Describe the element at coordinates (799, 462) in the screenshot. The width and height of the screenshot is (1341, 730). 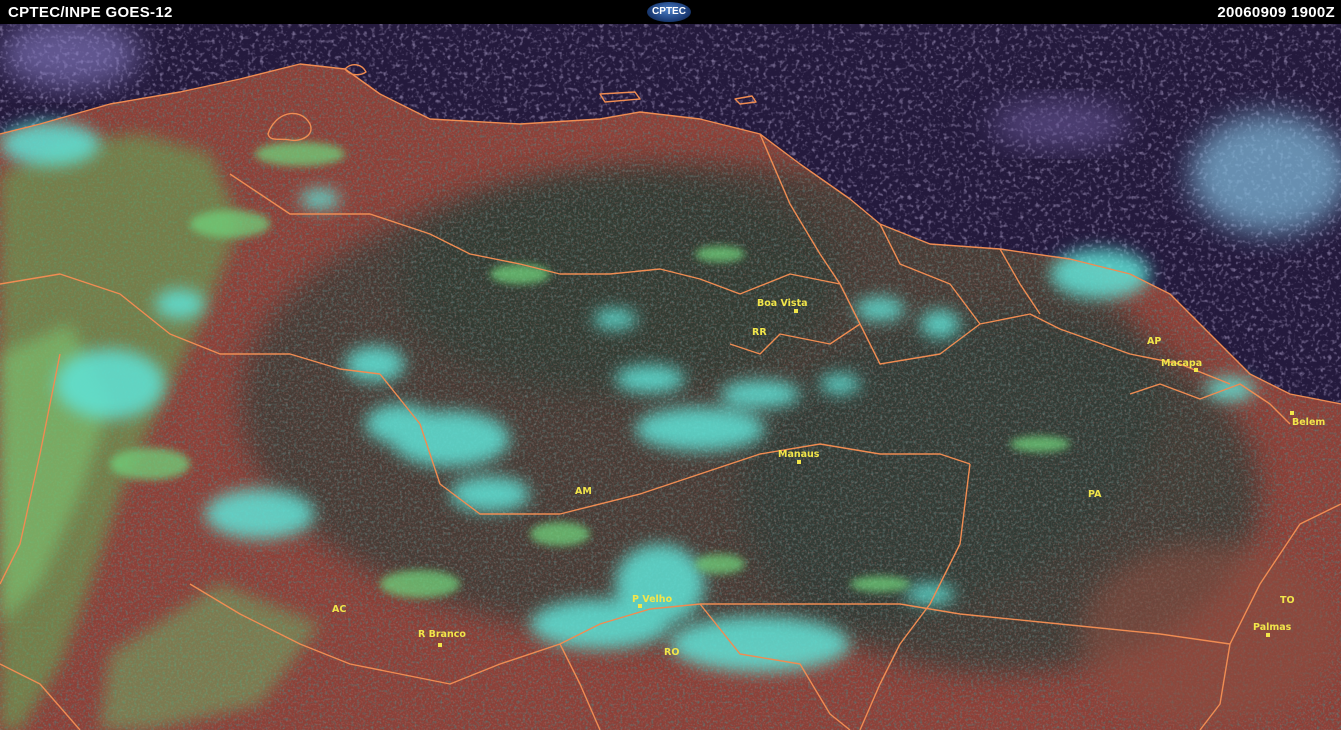
I see `city-marker-manaus` at that location.